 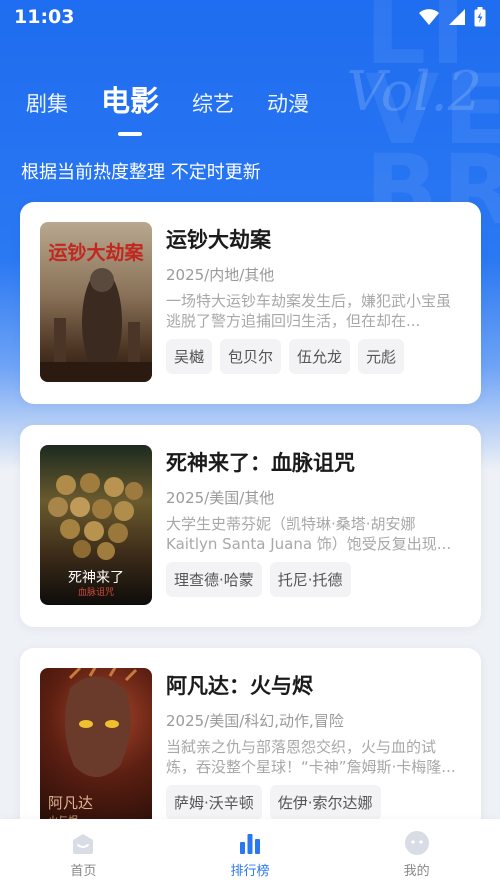 I want to click on nav-profile-label: 我的, so click(x=416, y=871).